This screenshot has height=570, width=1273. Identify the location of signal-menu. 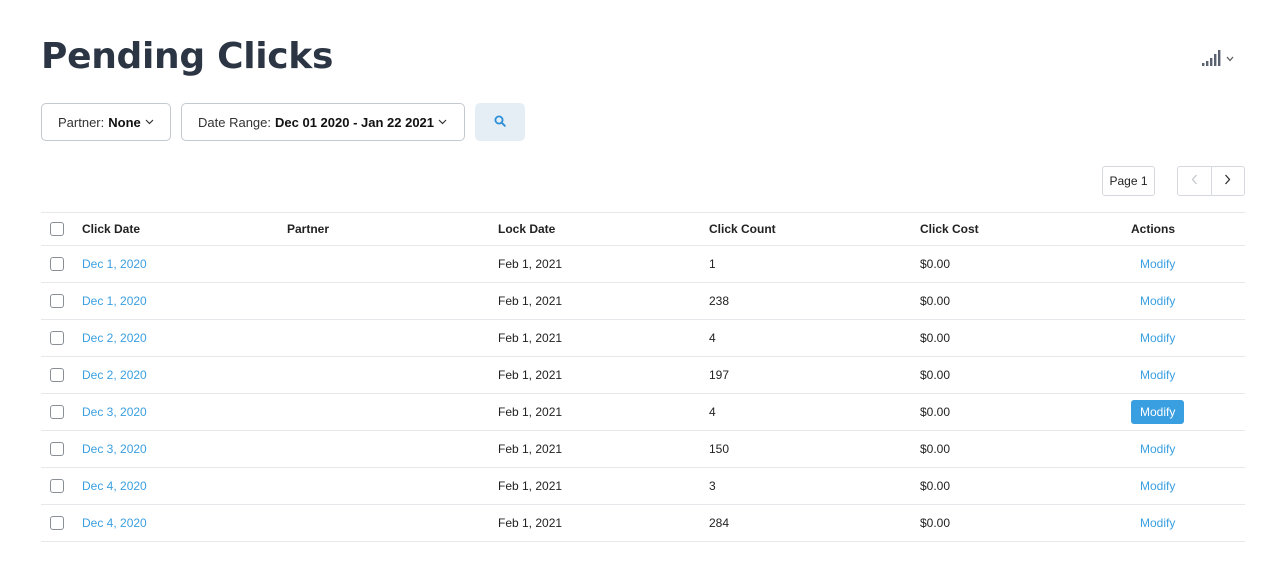
(1222, 56).